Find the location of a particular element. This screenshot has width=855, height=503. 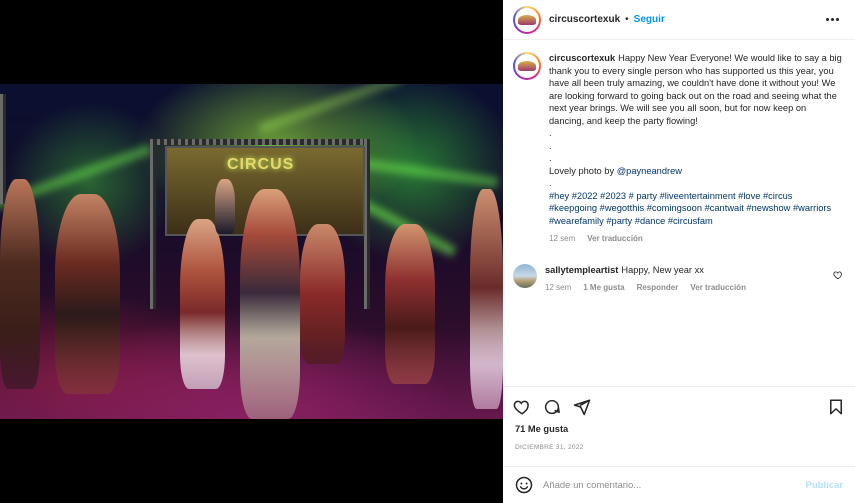

follow-button: Seguir is located at coordinates (649, 19).